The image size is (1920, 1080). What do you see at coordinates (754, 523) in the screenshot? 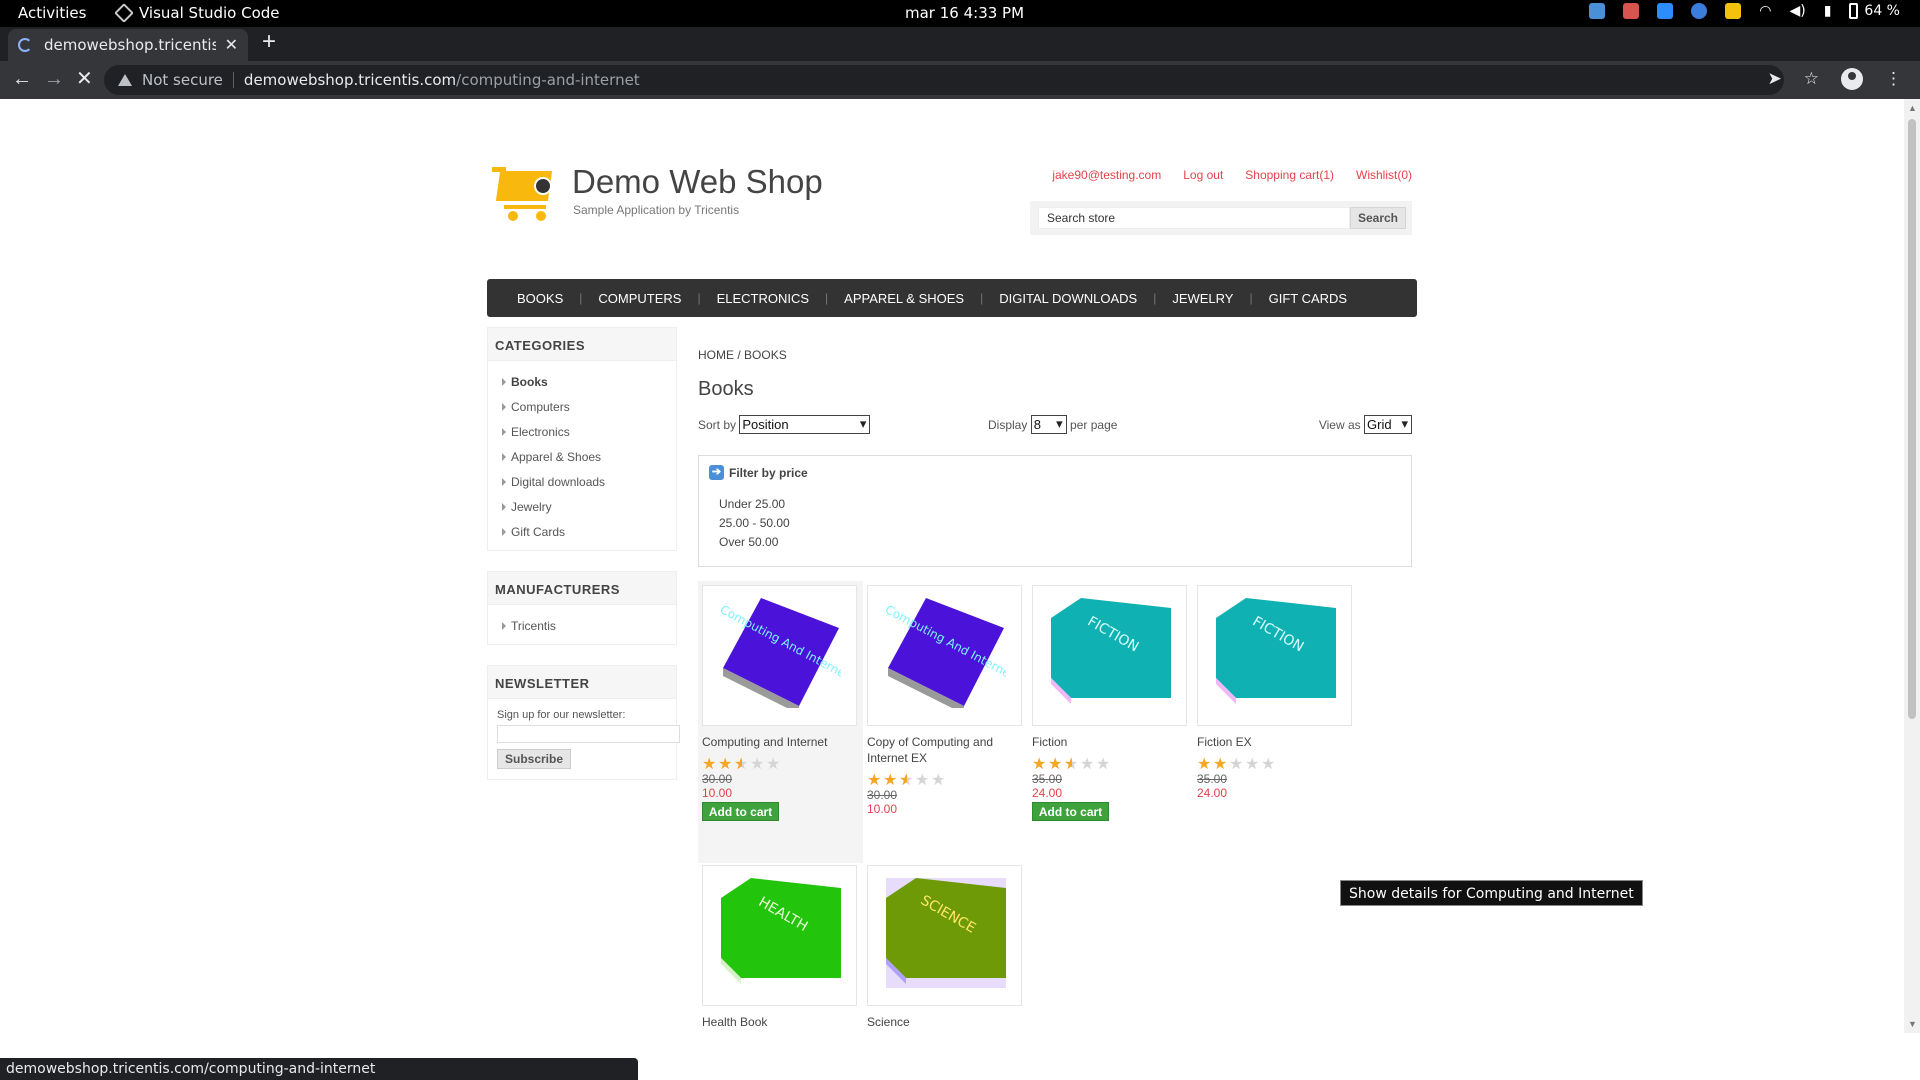
I see `price-filter-25-50: 25.00 - 50.00` at bounding box center [754, 523].